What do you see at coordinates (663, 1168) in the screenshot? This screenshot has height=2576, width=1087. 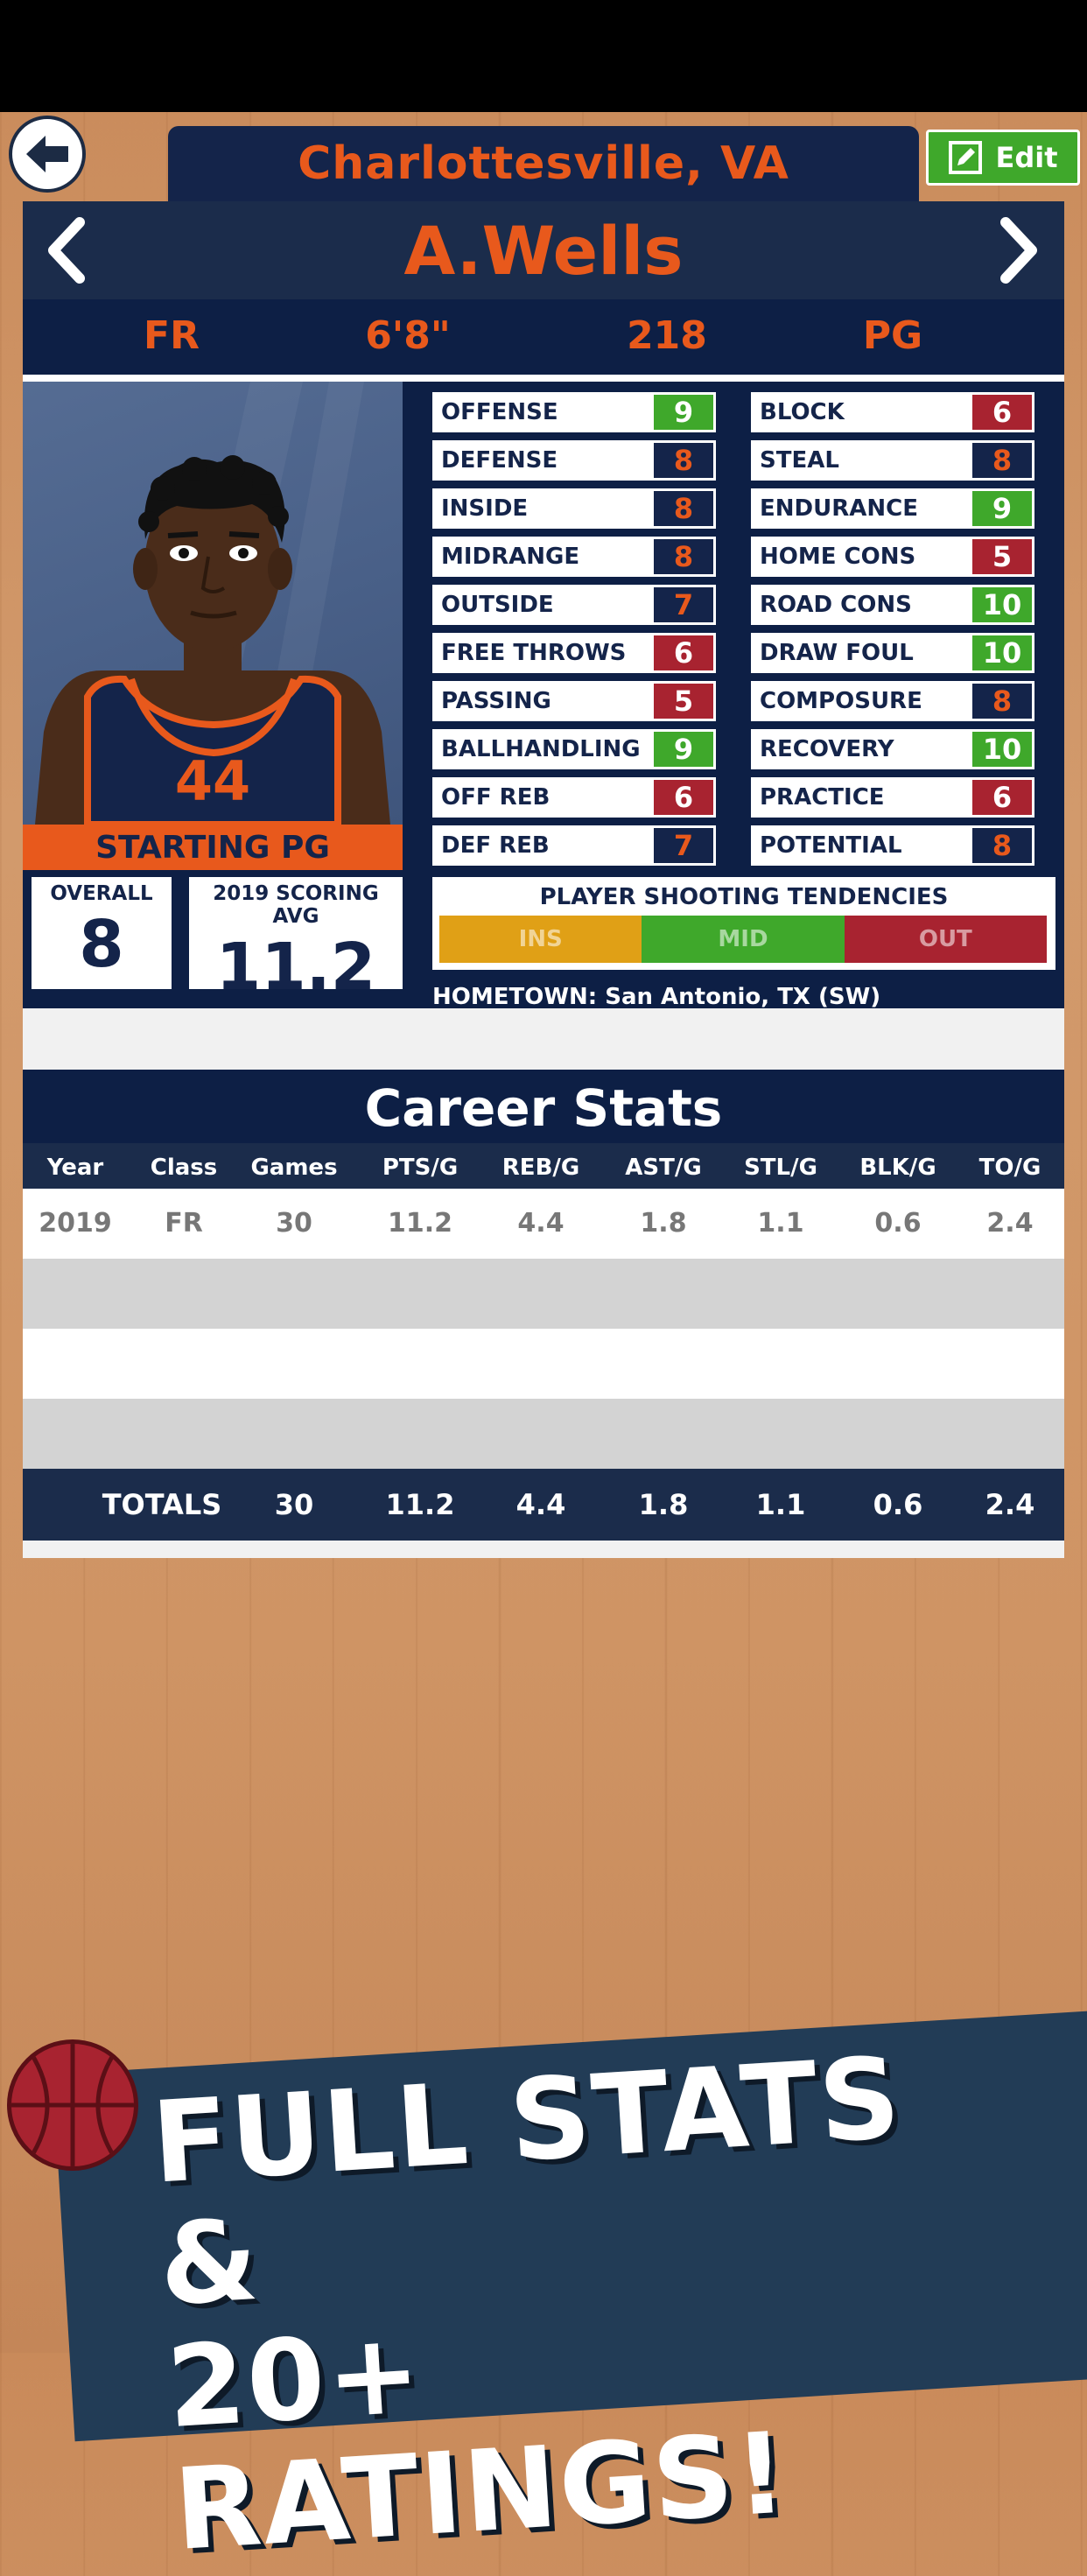 I see `column-header: AST/G` at bounding box center [663, 1168].